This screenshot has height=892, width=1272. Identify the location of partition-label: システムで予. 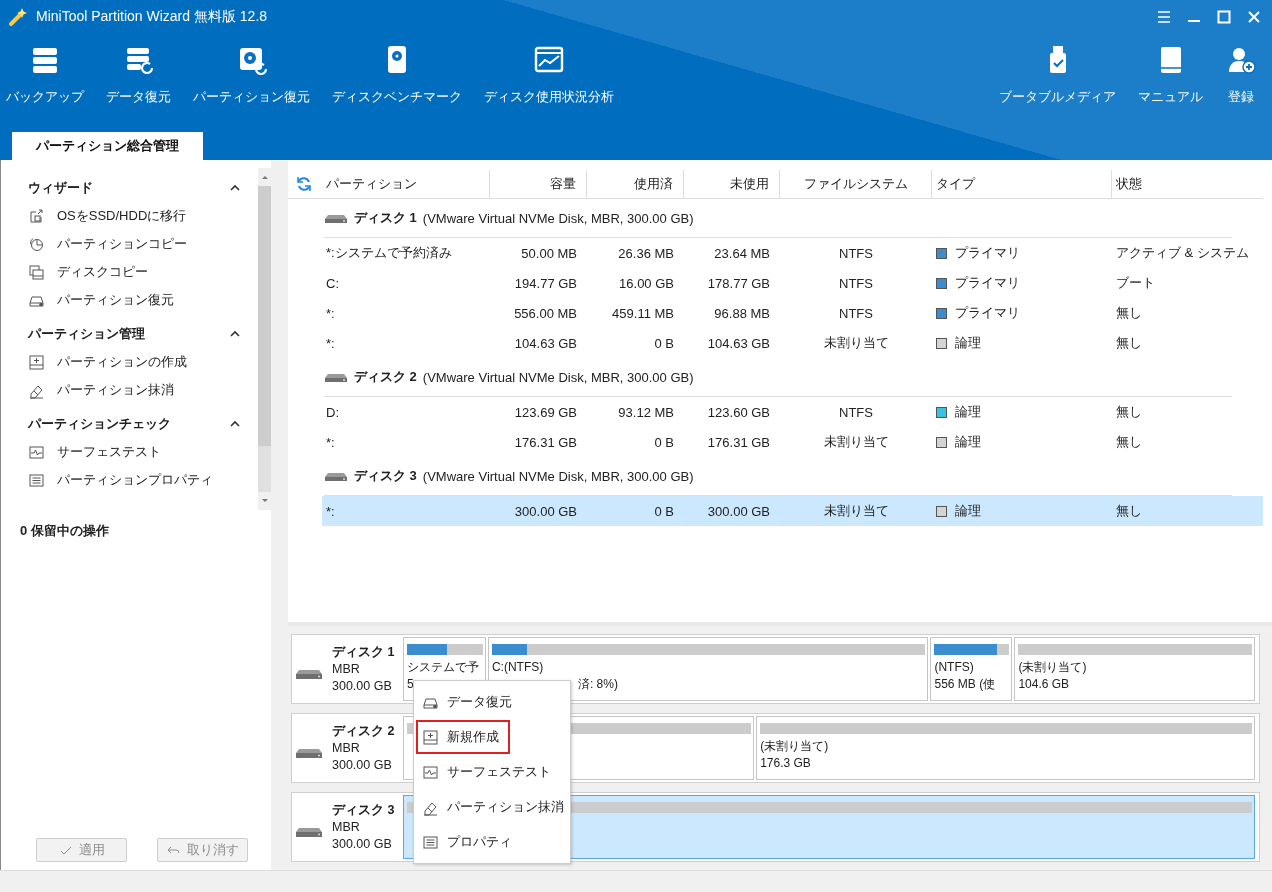
(443, 667).